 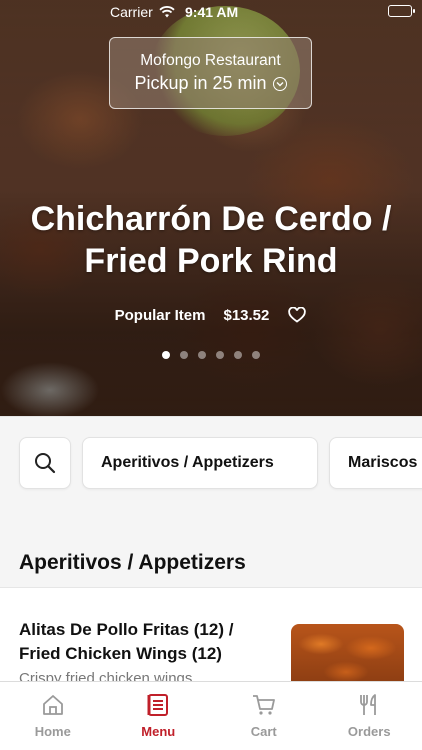 I want to click on featured-item-title: Chicharrón De Cerdo / Fried Pork Rind, so click(x=211, y=240).